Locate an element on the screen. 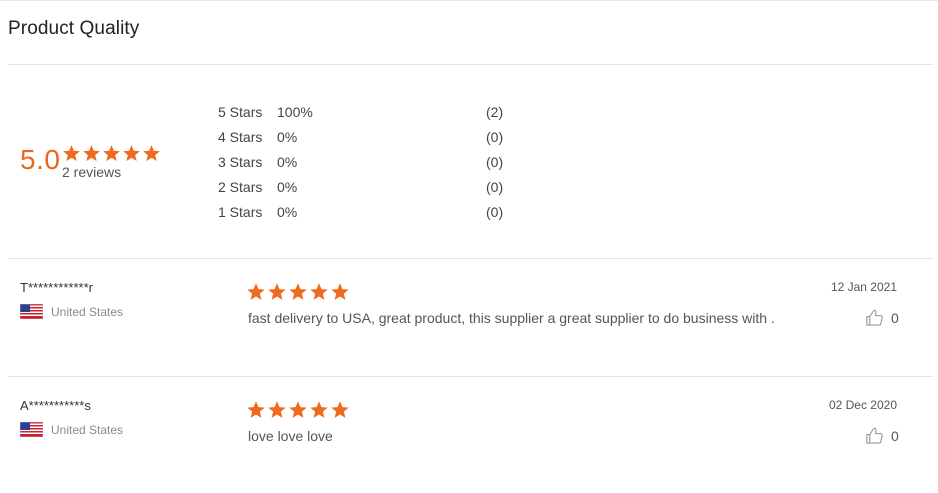  average-rating-stars is located at coordinates (111, 153).